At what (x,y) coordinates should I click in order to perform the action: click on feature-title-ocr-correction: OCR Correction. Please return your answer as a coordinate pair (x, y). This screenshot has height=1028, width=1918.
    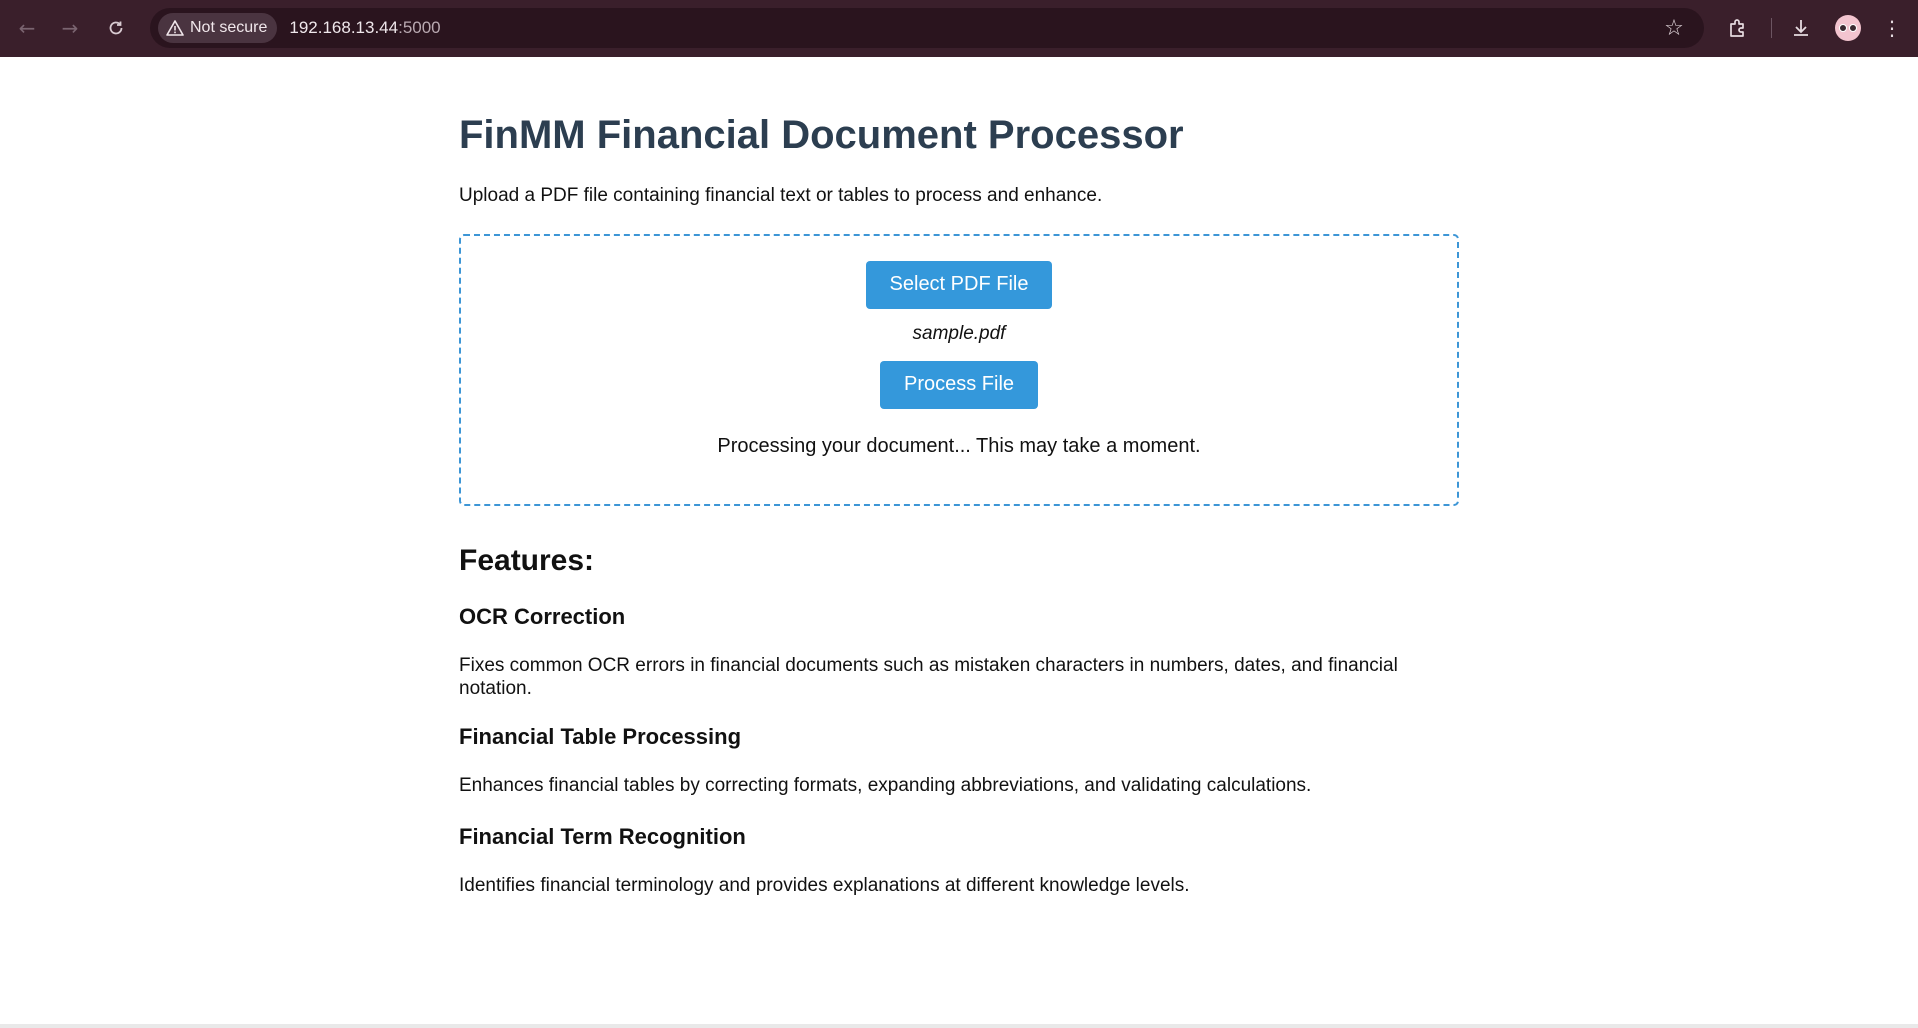
    Looking at the image, I should click on (542, 616).